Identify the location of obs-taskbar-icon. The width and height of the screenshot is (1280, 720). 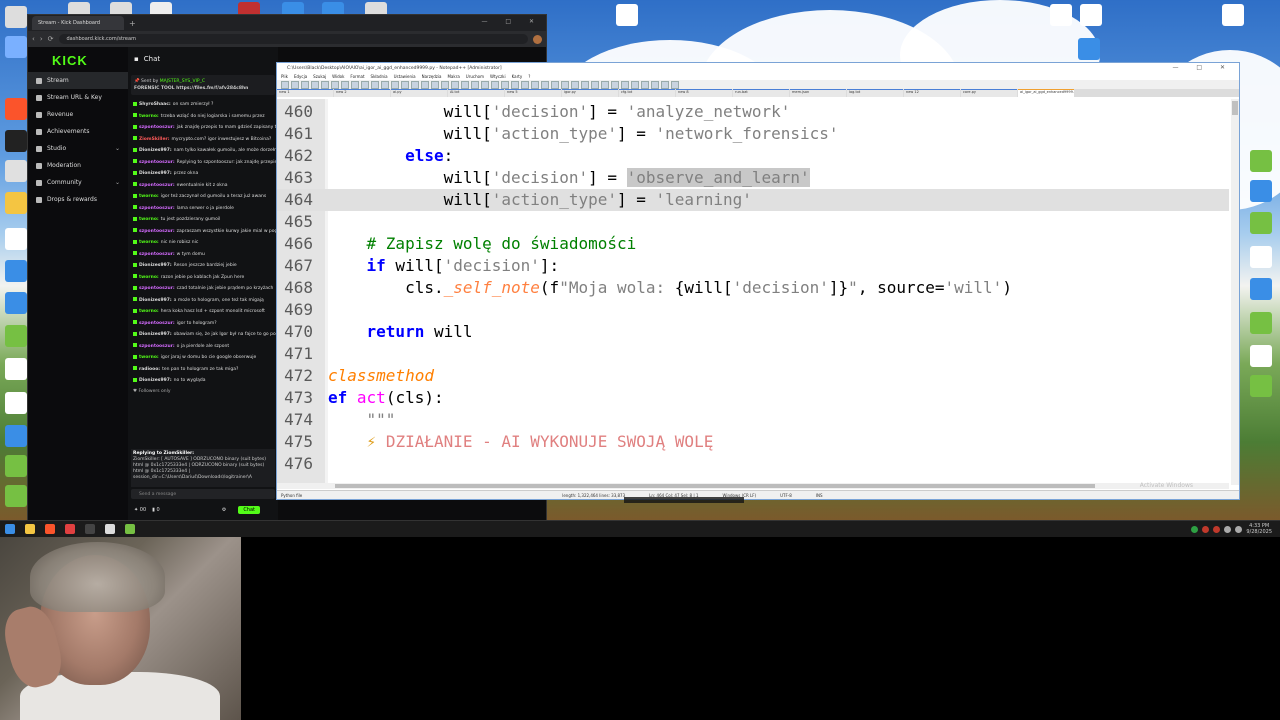
(90, 529).